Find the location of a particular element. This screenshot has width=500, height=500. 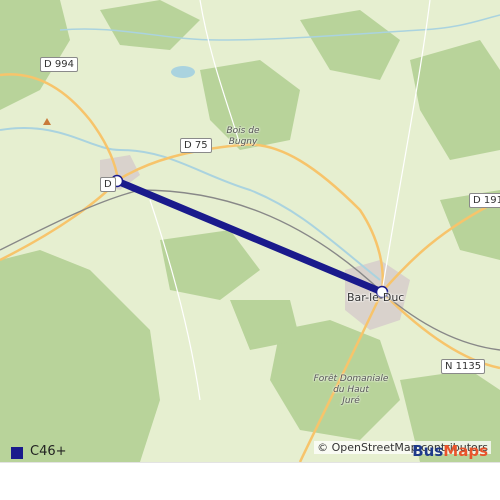

brand-bus: Bus is located at coordinates (428, 451).